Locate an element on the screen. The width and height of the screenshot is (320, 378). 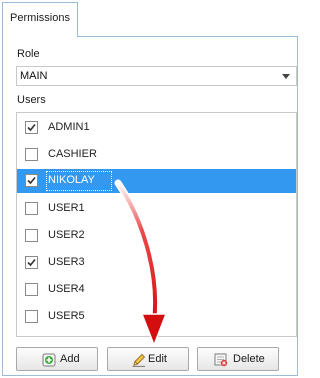
list-item-selected: NIKOLAY is located at coordinates (156, 181).